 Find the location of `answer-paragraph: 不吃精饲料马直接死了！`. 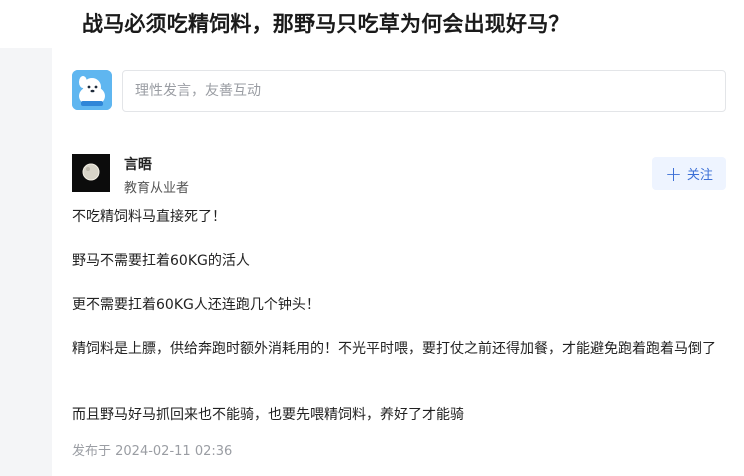

answer-paragraph: 不吃精饲料马直接死了！ is located at coordinates (149, 217).